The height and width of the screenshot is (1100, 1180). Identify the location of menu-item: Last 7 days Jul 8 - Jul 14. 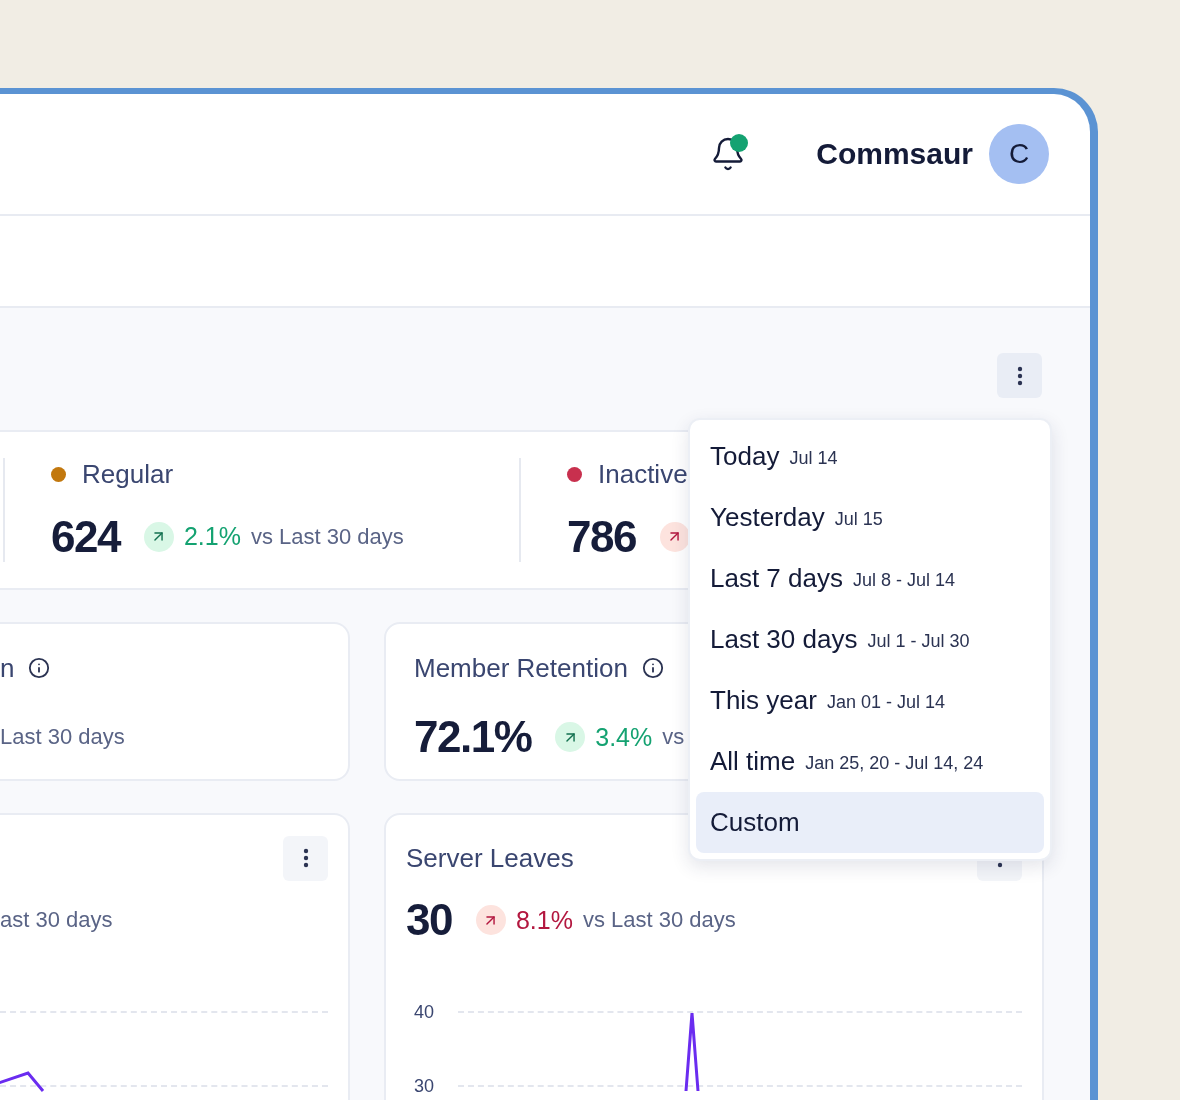
(870, 578).